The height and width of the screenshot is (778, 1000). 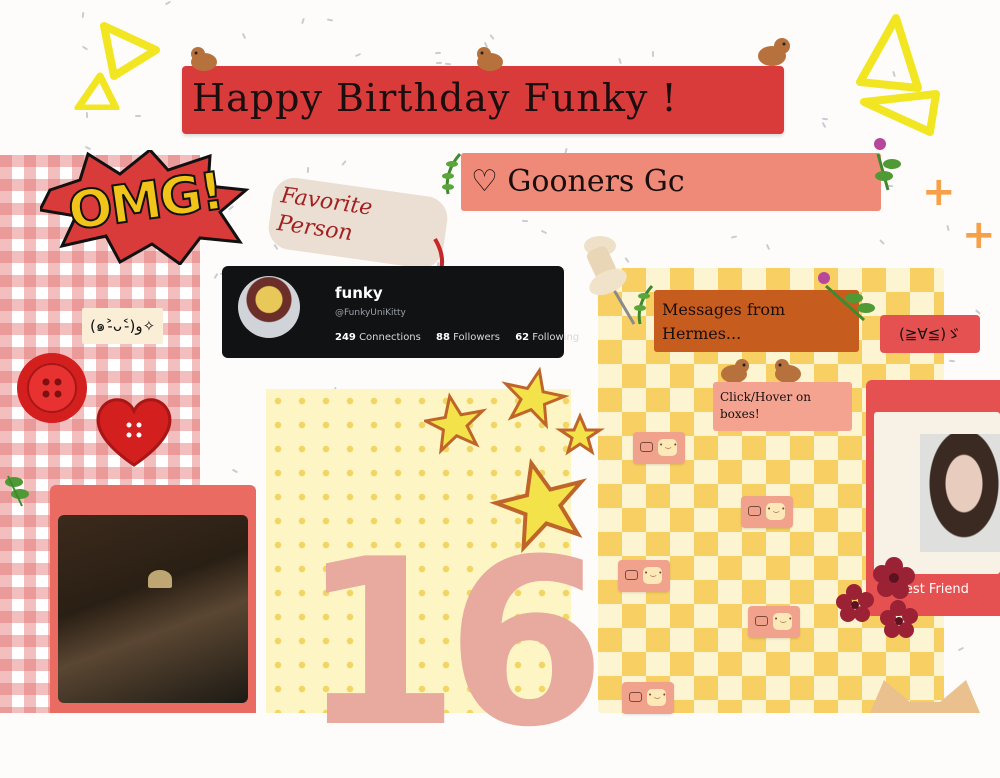 I want to click on photo-frame-left, so click(x=153, y=599).